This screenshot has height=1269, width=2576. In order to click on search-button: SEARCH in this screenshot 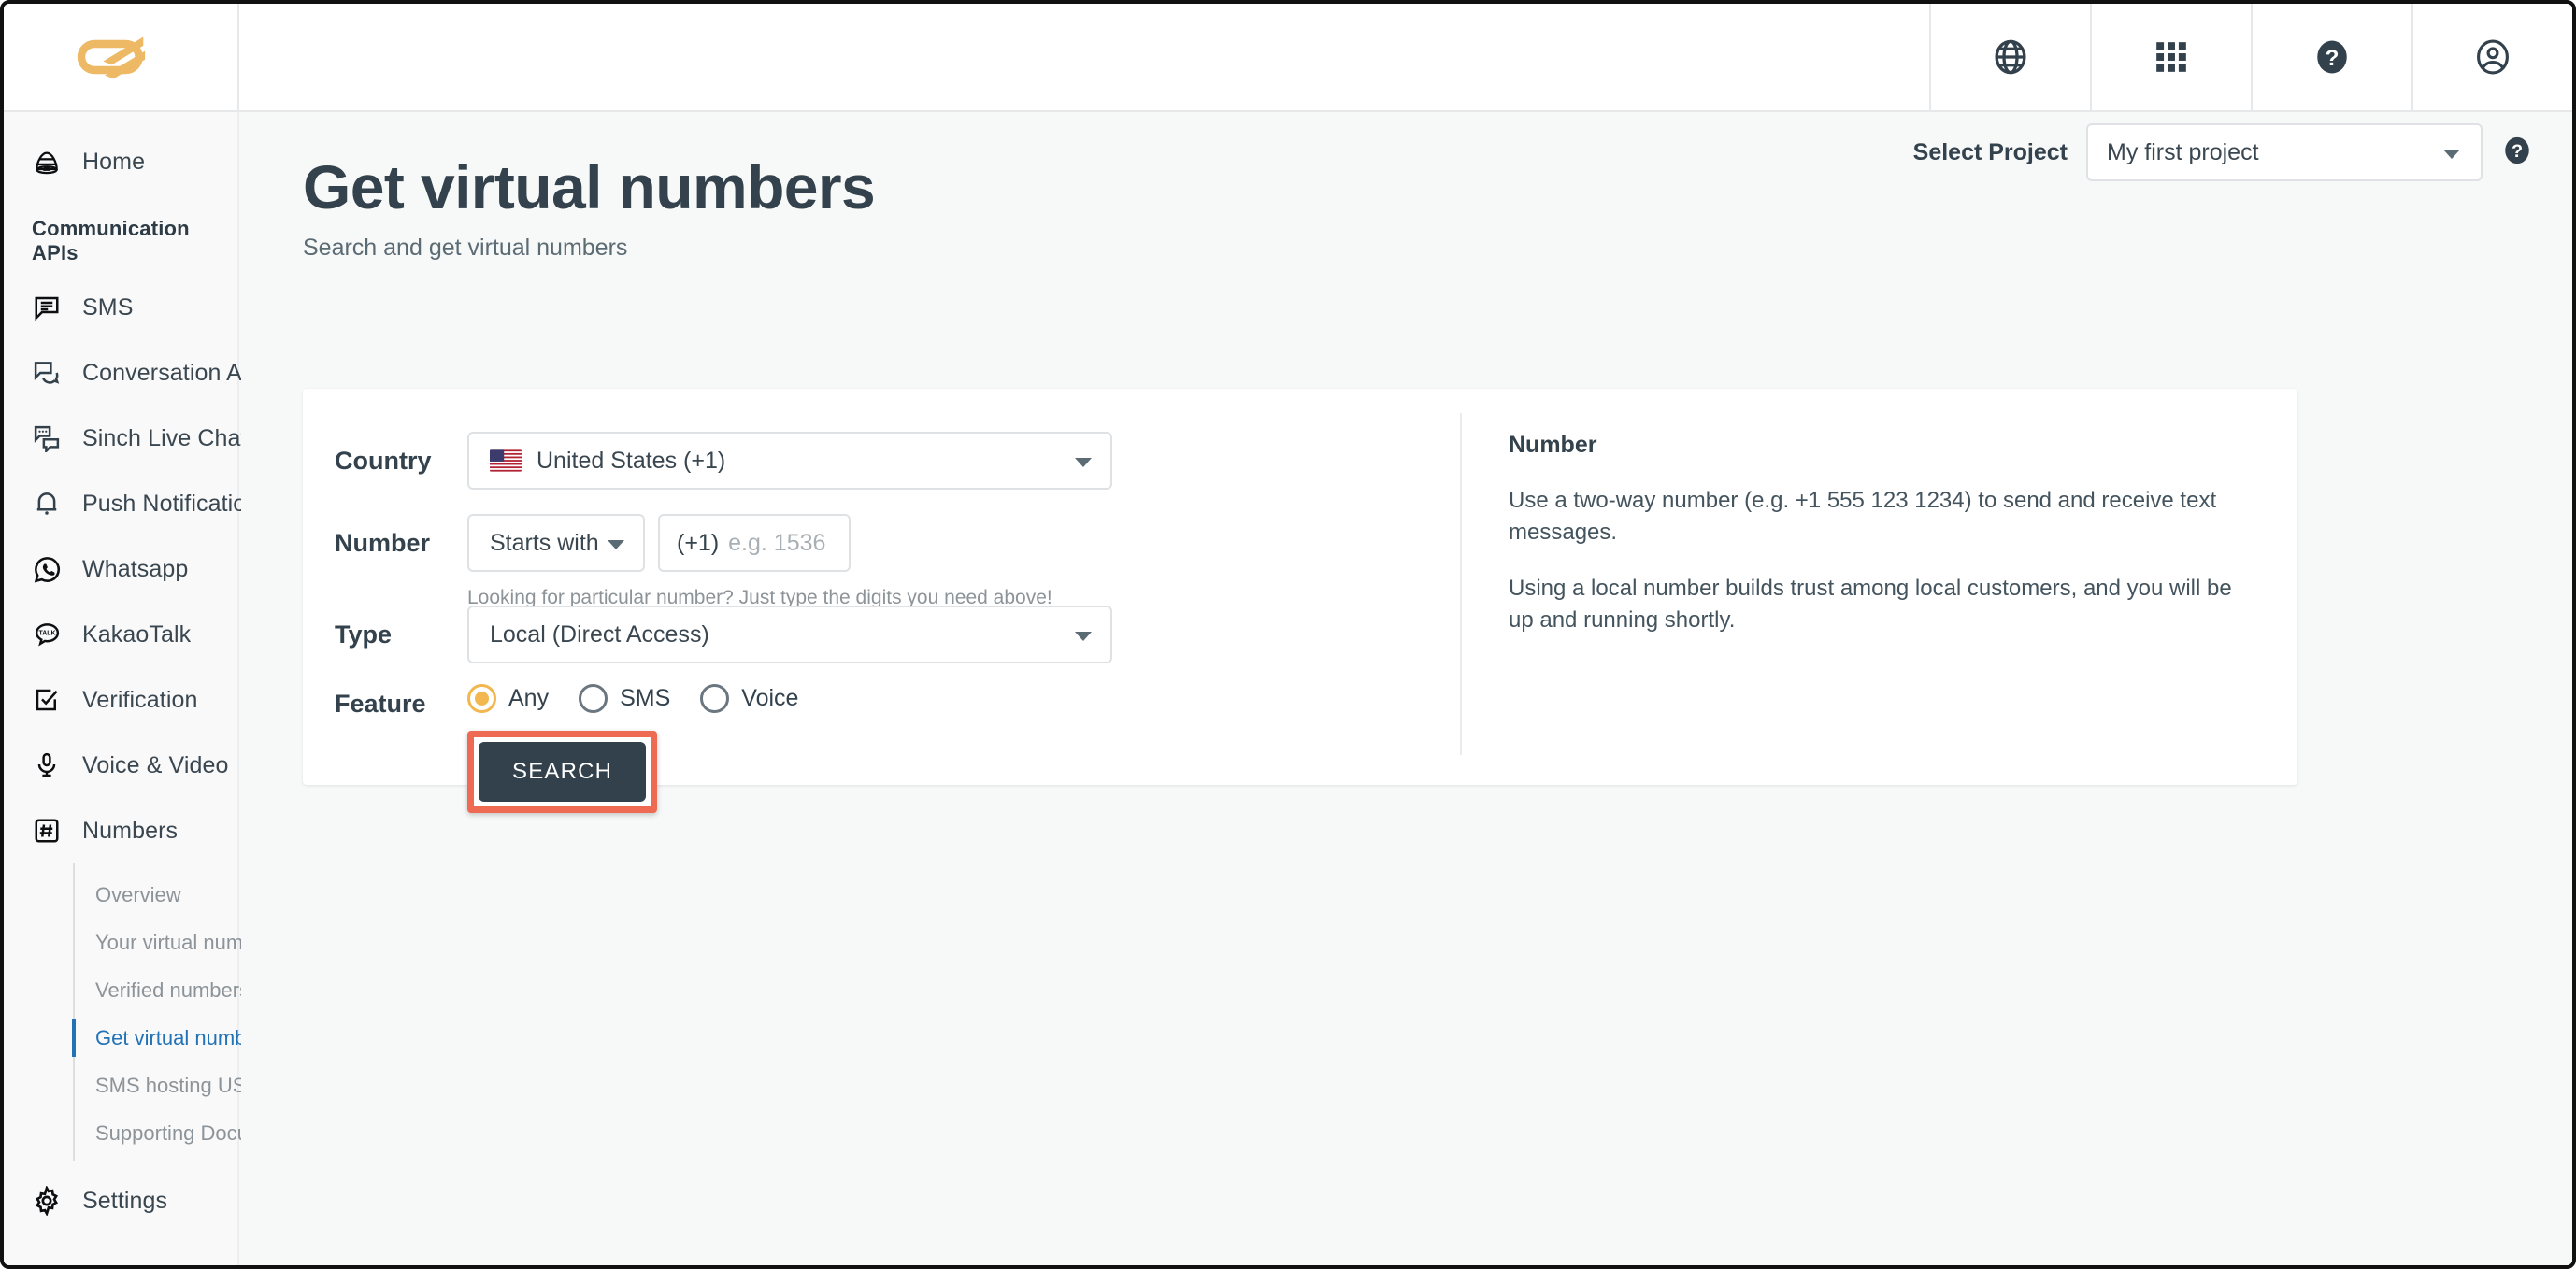, I will do `click(563, 772)`.